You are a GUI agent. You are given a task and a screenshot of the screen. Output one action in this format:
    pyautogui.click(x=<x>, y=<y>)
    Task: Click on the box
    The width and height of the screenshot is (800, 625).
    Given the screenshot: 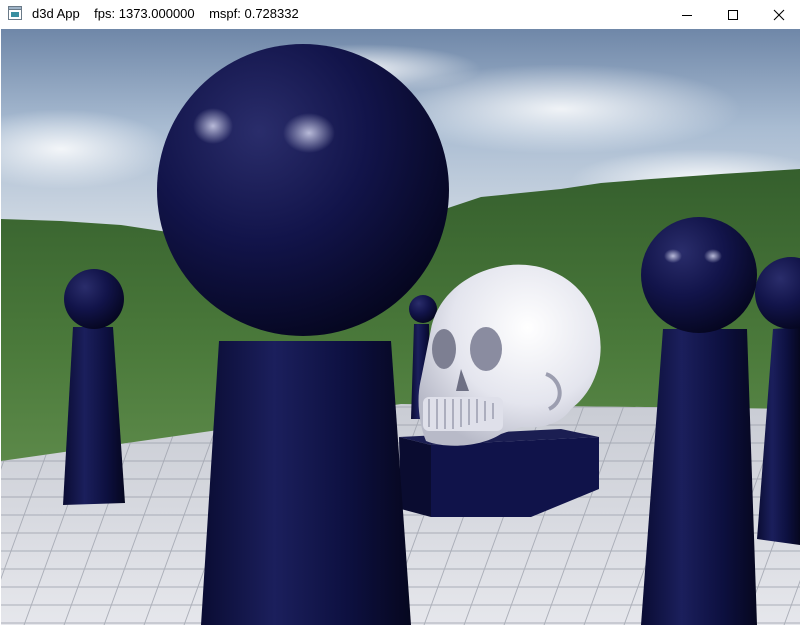 What is the action you would take?
    pyautogui.click(x=415, y=477)
    